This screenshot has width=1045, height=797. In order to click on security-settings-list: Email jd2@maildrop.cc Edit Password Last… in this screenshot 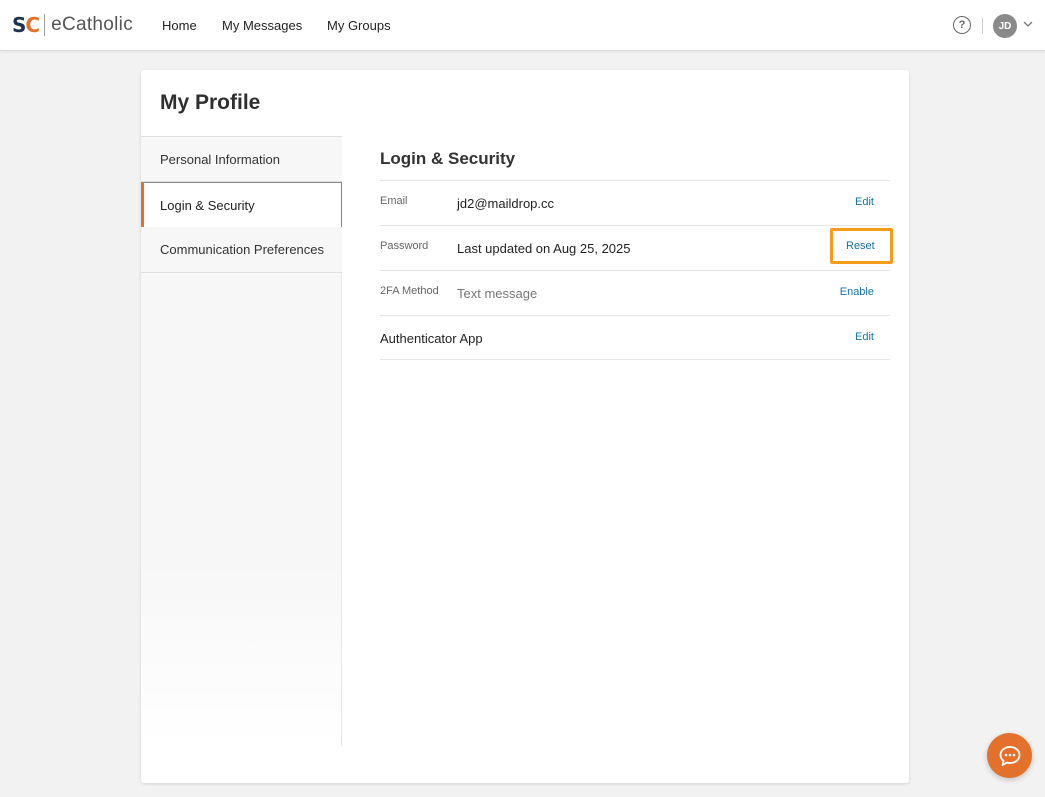, I will do `click(636, 270)`.